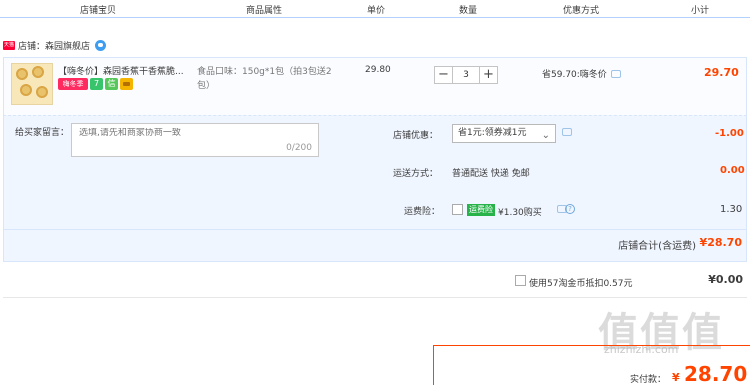 Image resolution: width=750 pixels, height=385 pixels. What do you see at coordinates (416, 136) in the screenshot?
I see `shop-discount-label: 店铺优惠：` at bounding box center [416, 136].